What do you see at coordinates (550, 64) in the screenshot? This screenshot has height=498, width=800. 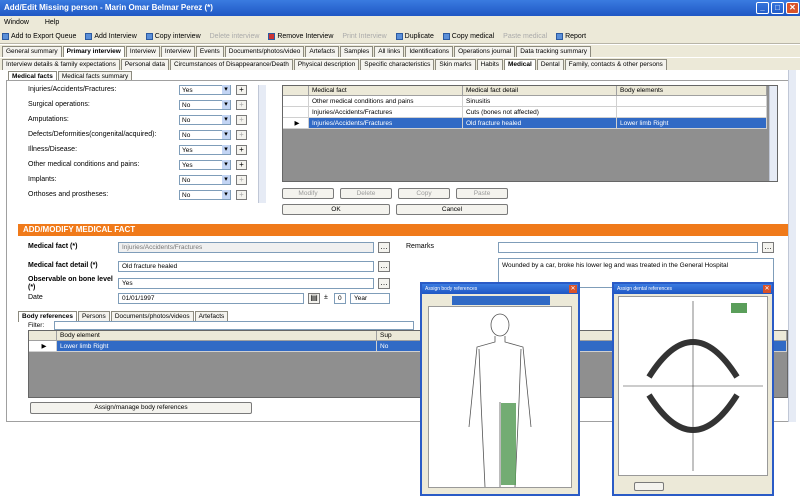 I see `tab-dental: Dental` at bounding box center [550, 64].